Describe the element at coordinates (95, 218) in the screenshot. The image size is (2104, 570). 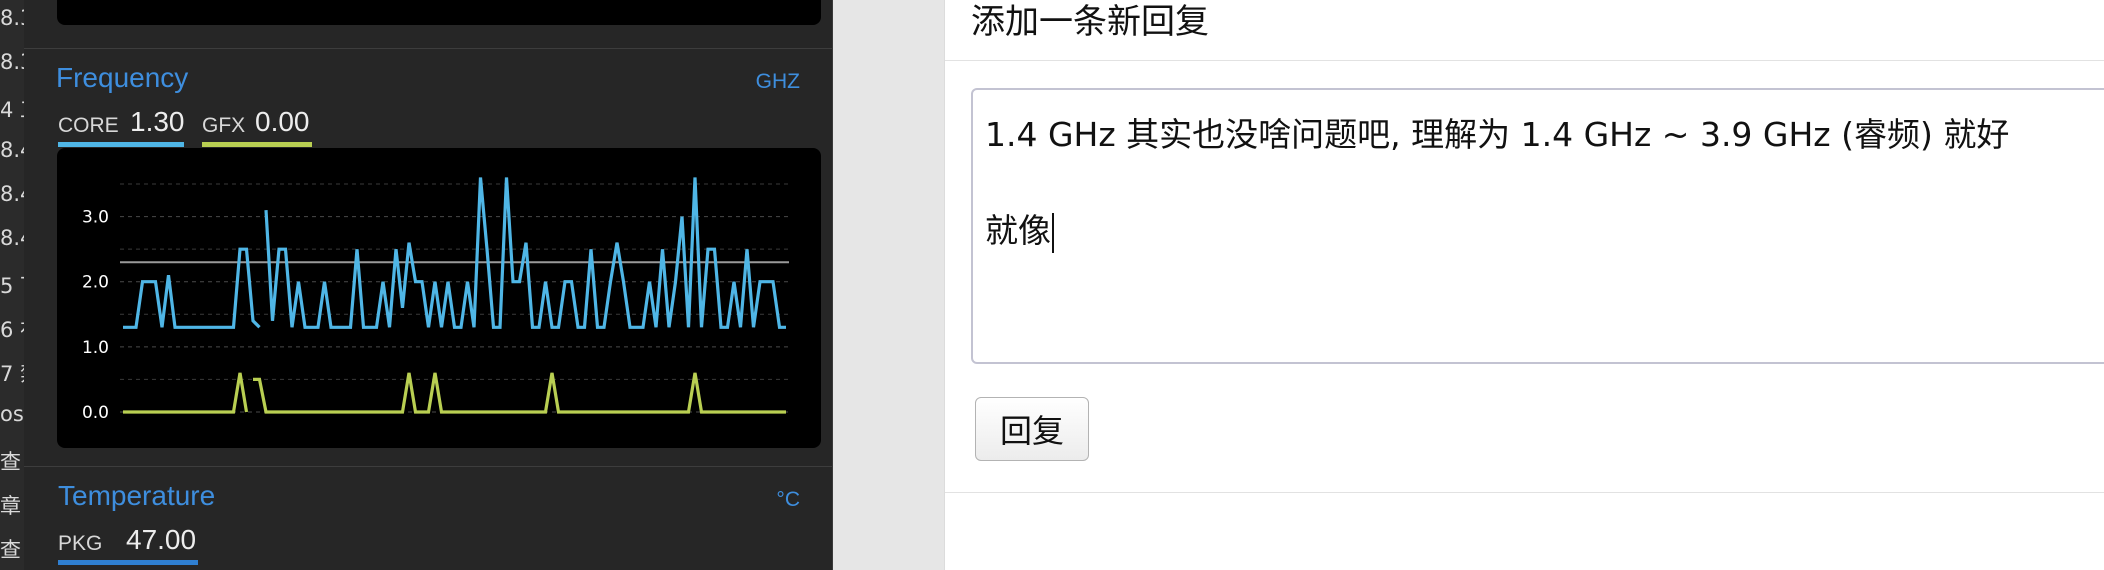
I see `y-tick-label: 3.0` at that location.